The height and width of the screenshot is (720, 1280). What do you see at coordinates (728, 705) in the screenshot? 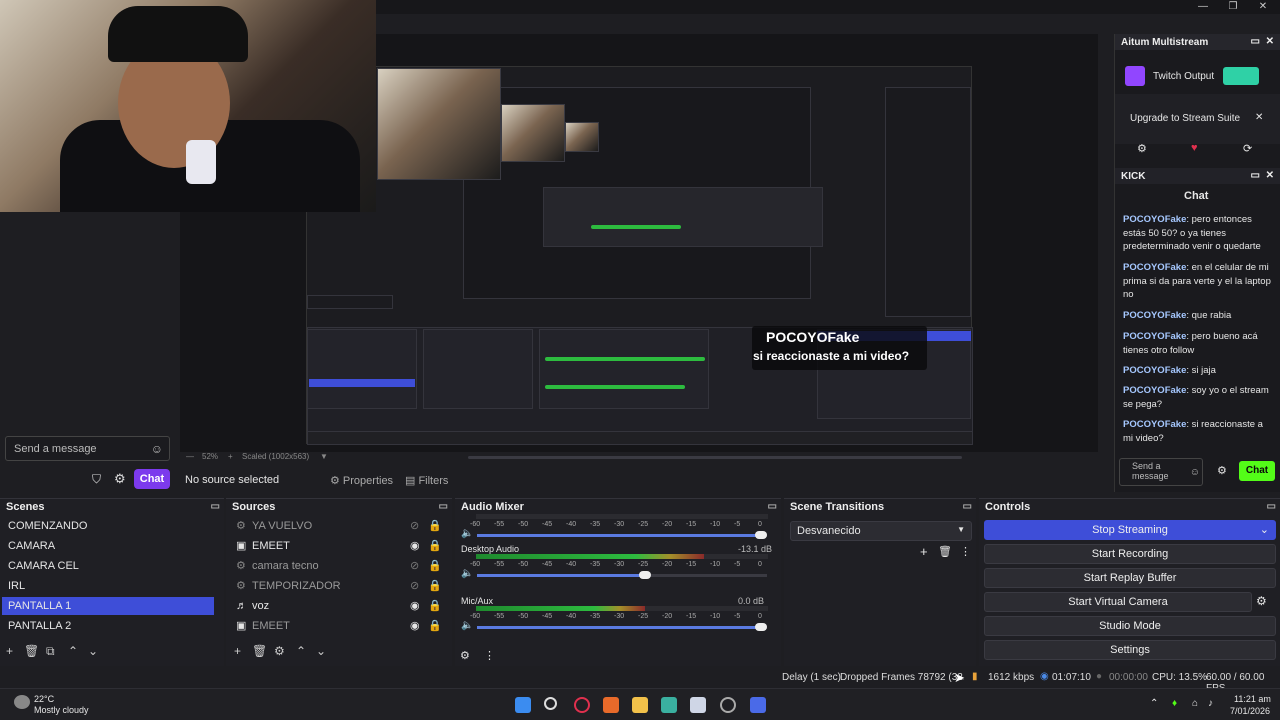
I see `obs-icon` at bounding box center [728, 705].